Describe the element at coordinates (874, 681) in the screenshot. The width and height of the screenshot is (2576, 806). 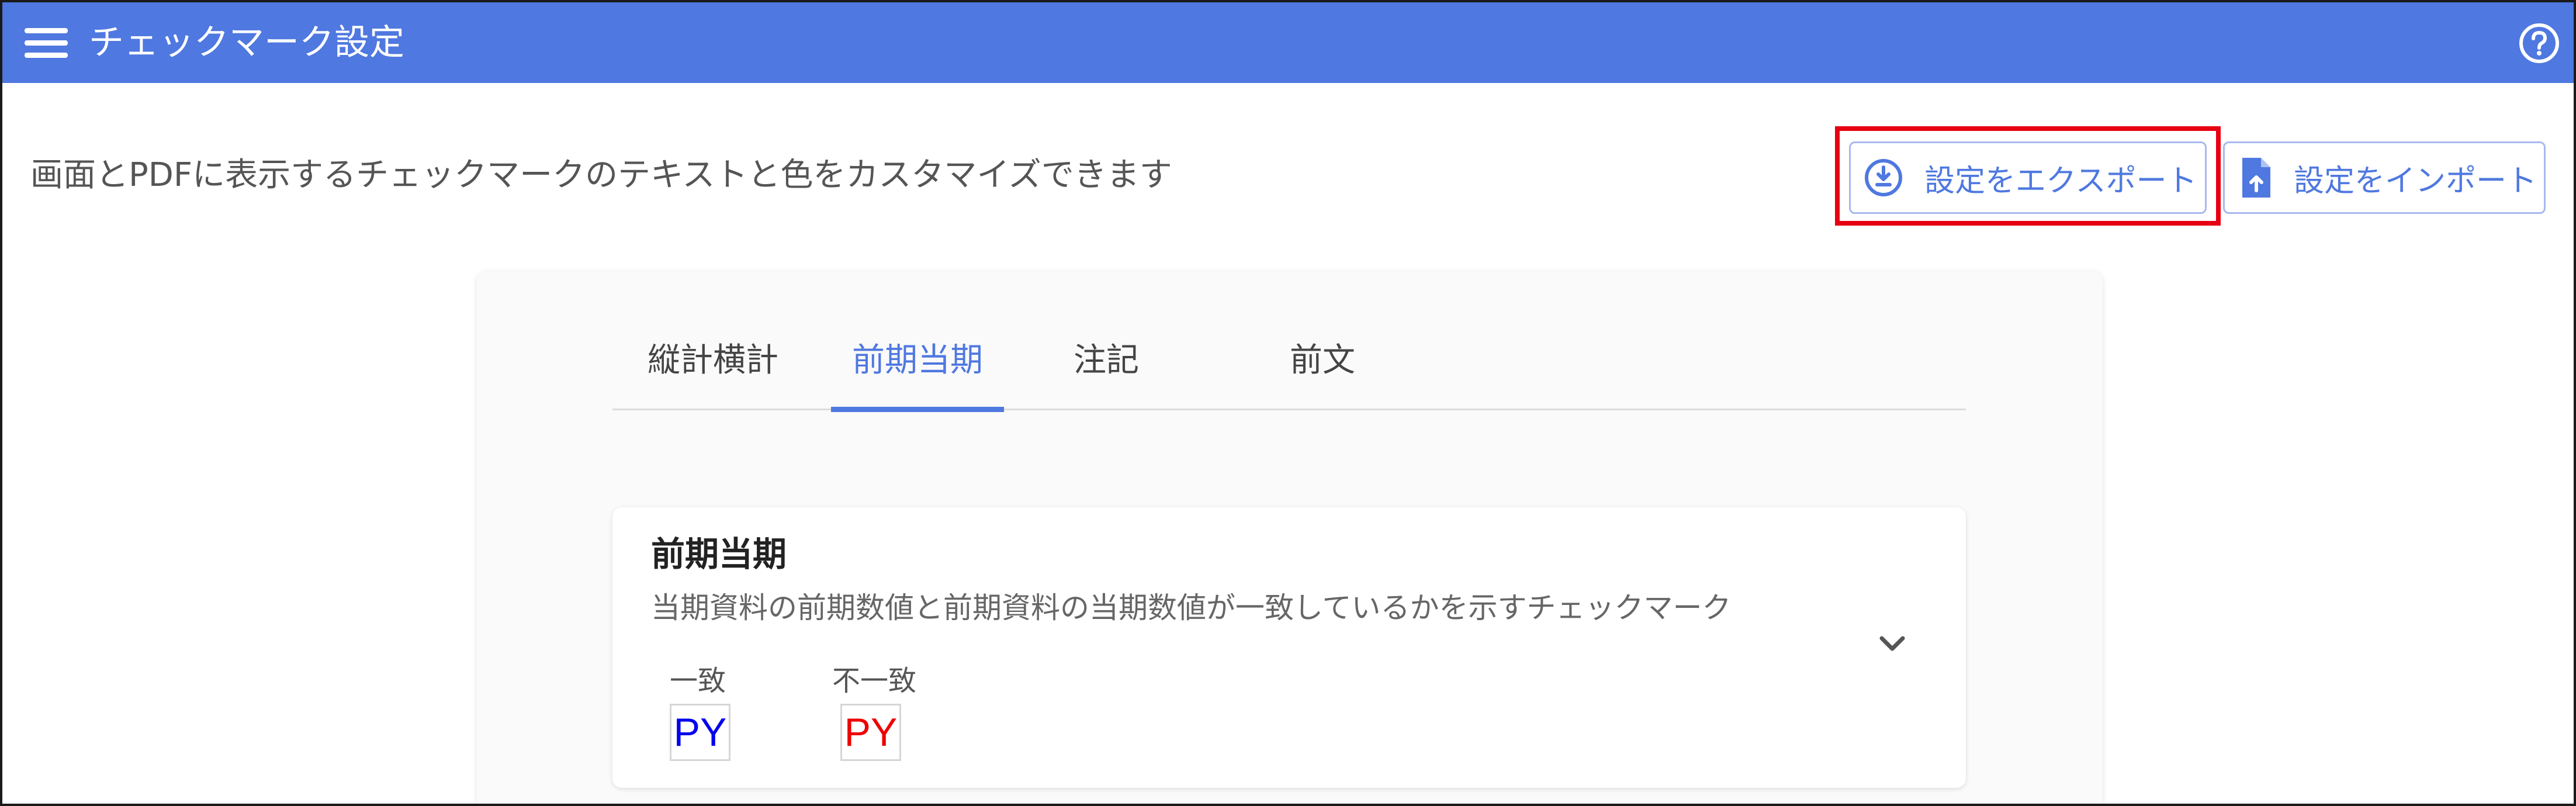
I see `mismatch-mark-label: 不一致` at that location.